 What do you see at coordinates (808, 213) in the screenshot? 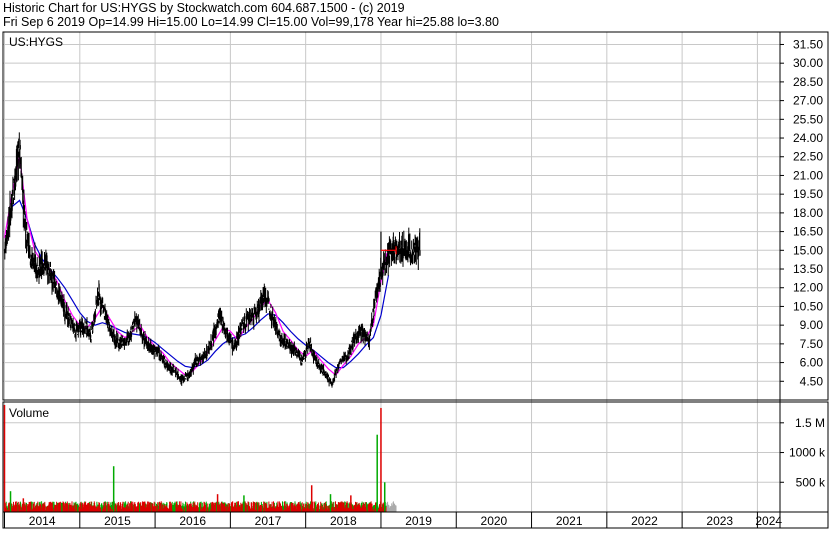
I see `price-tick-label: 18.00` at bounding box center [808, 213].